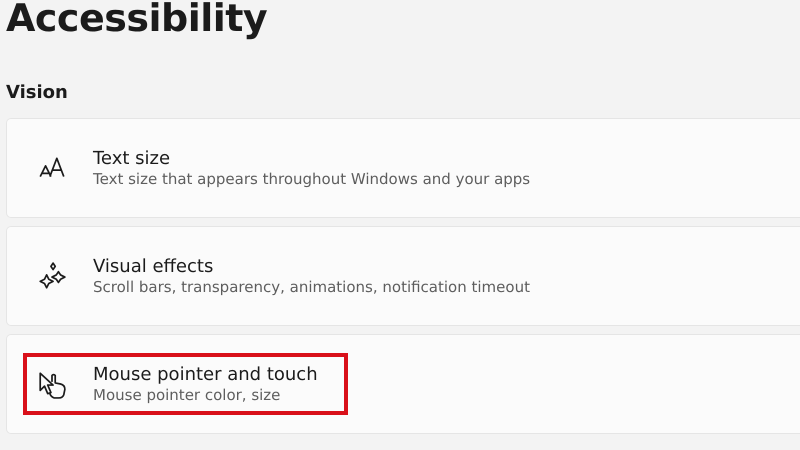  What do you see at coordinates (137, 18) in the screenshot?
I see `page-title: Accessibility` at bounding box center [137, 18].